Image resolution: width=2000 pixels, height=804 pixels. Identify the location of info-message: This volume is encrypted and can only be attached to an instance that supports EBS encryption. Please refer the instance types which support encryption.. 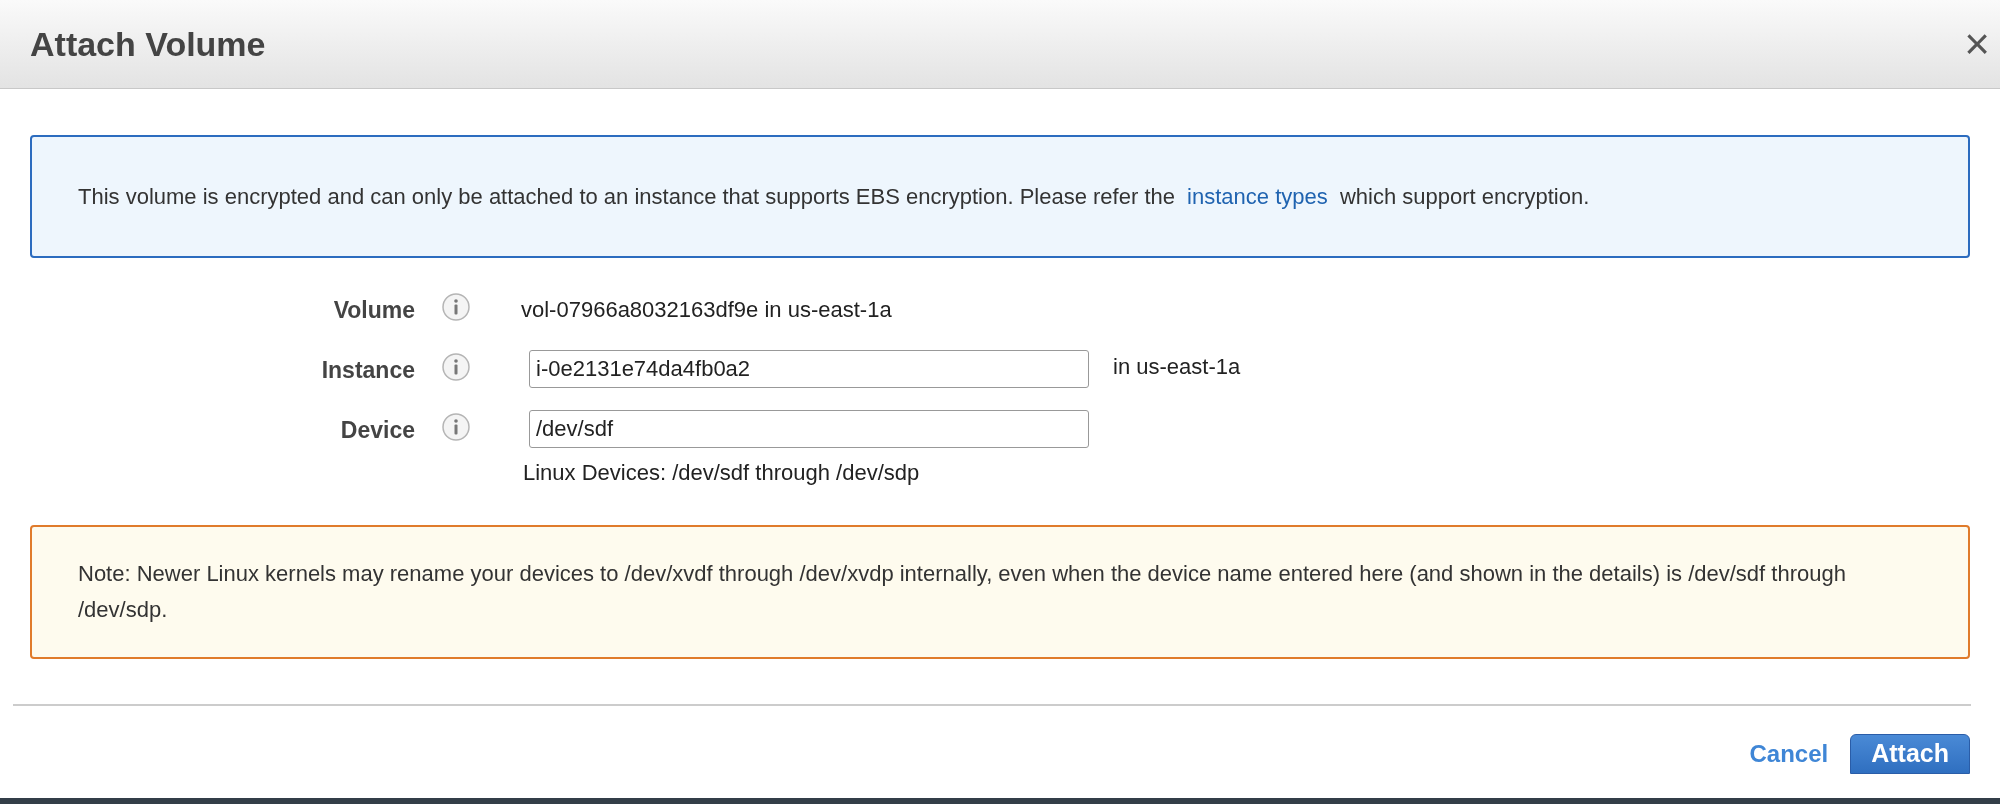
(834, 197).